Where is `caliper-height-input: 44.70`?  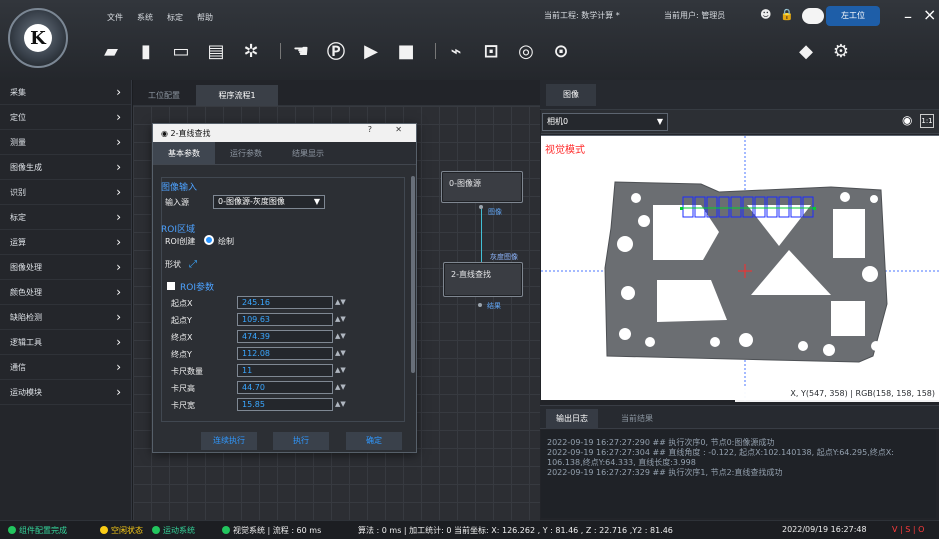
caliper-height-input: 44.70 is located at coordinates (285, 387).